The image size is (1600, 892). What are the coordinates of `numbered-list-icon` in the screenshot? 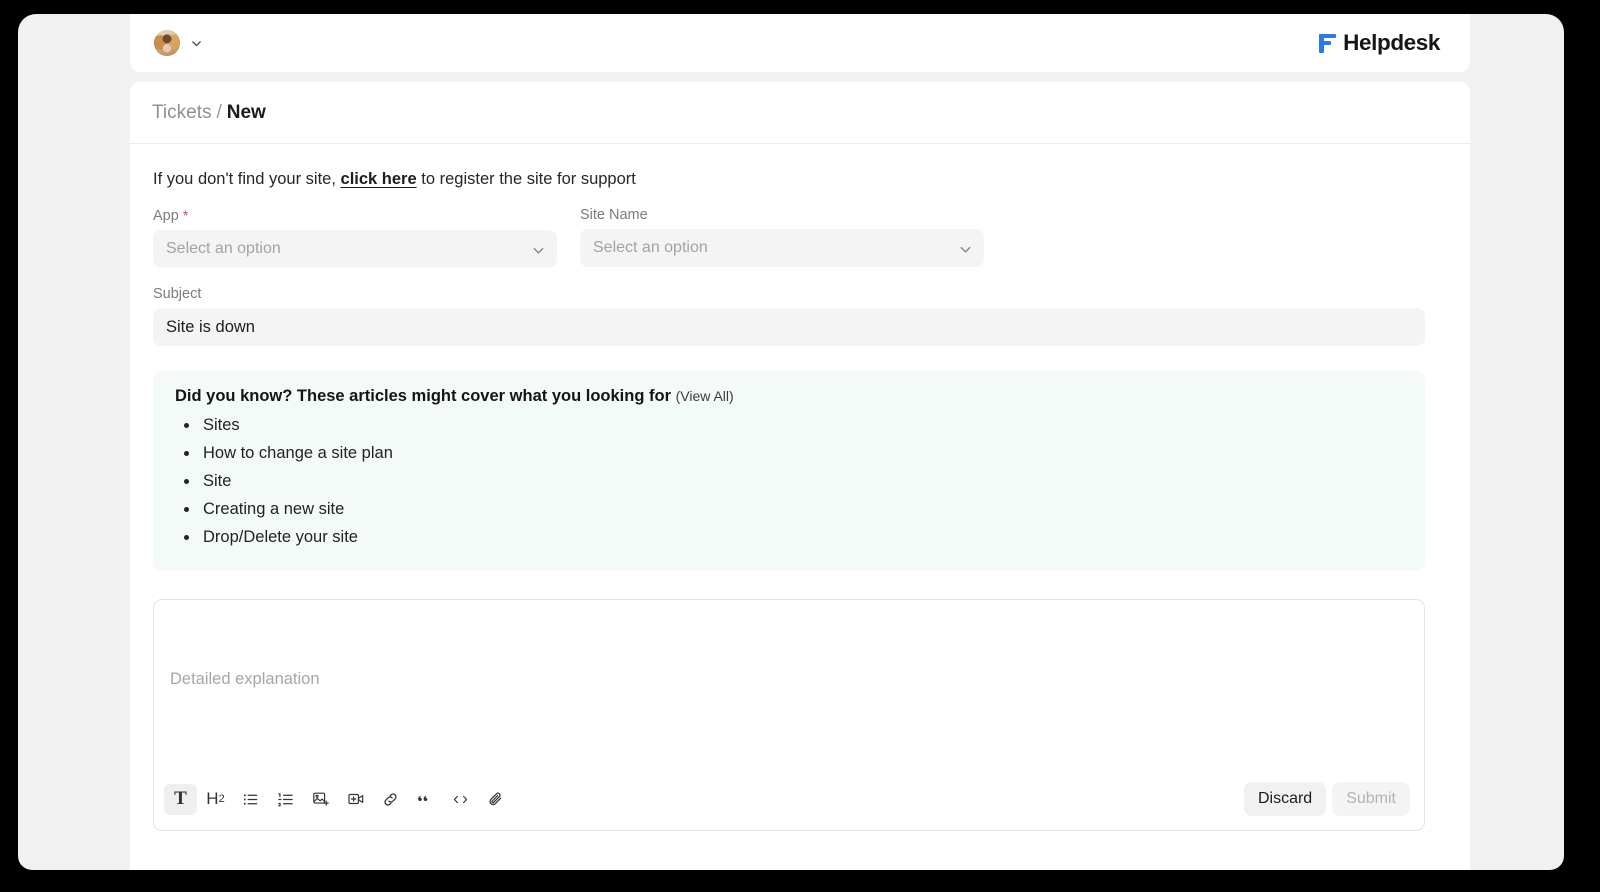 It's located at (285, 799).